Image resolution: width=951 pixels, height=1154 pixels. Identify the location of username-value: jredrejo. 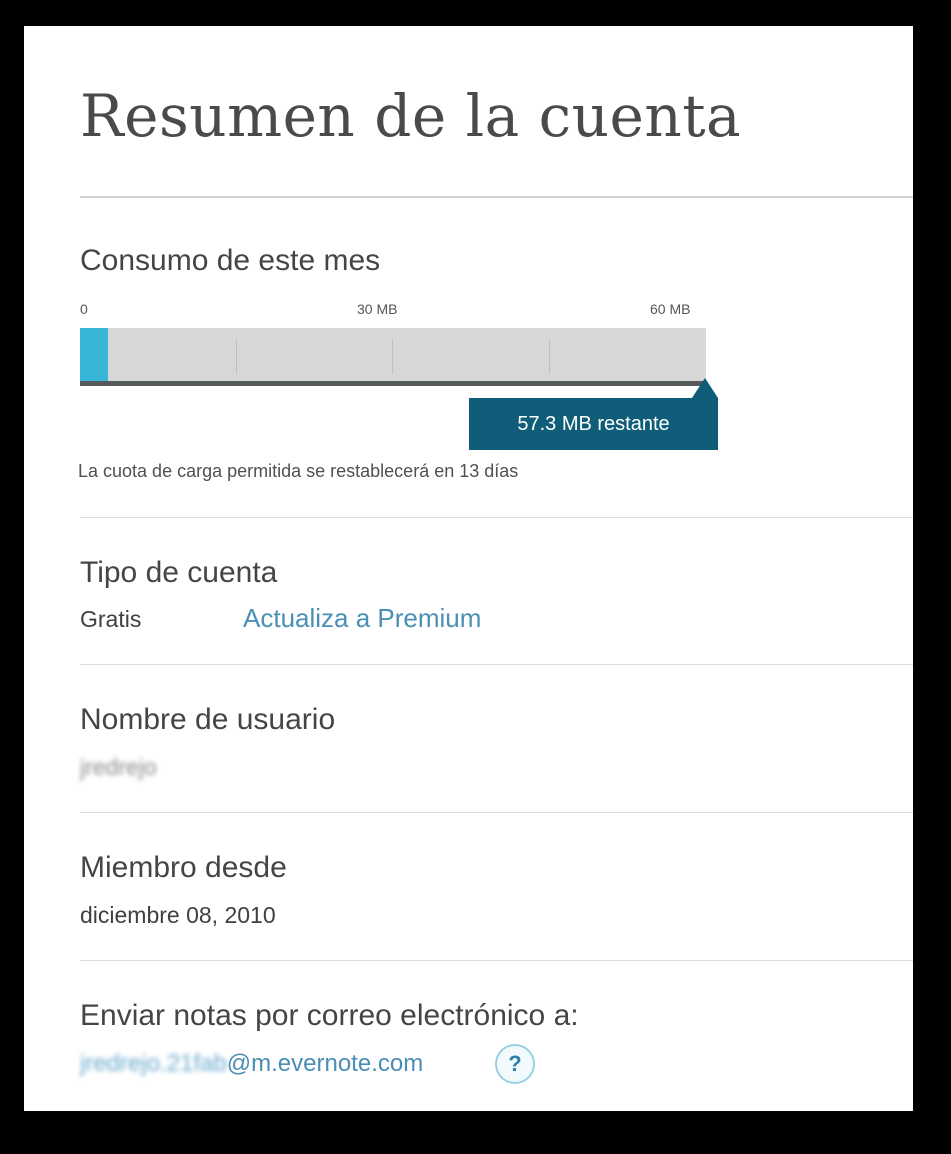
(118, 767).